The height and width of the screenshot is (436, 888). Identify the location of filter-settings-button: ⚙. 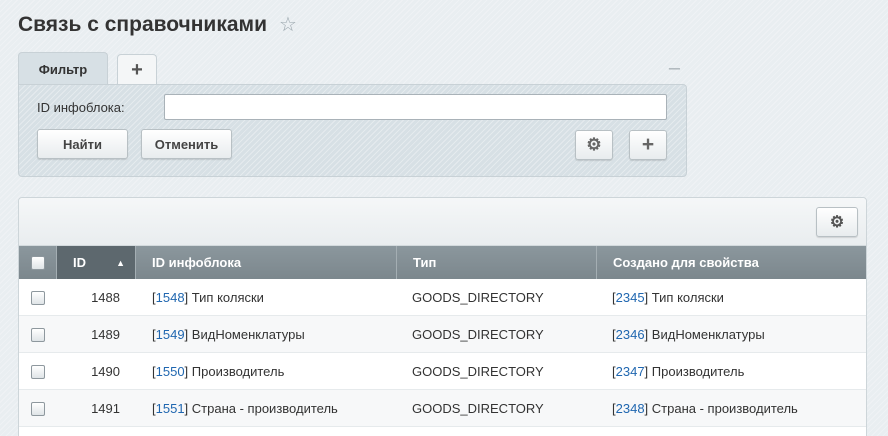
(594, 145).